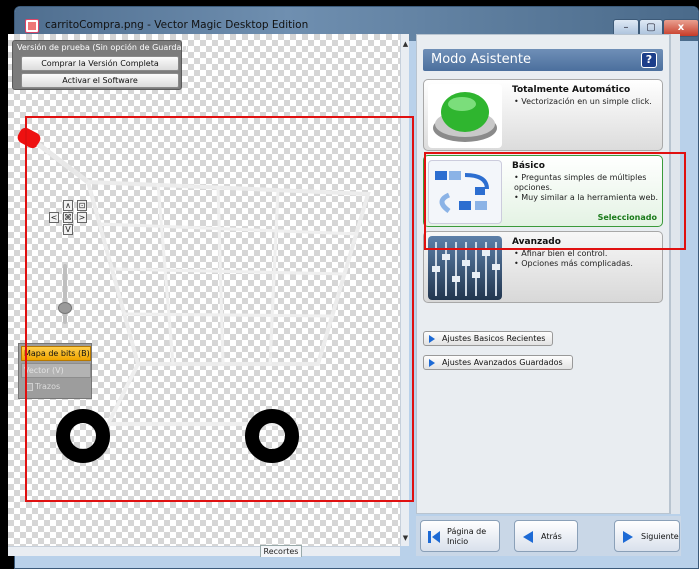 The image size is (699, 569). I want to click on back-button: Atrás, so click(546, 536).